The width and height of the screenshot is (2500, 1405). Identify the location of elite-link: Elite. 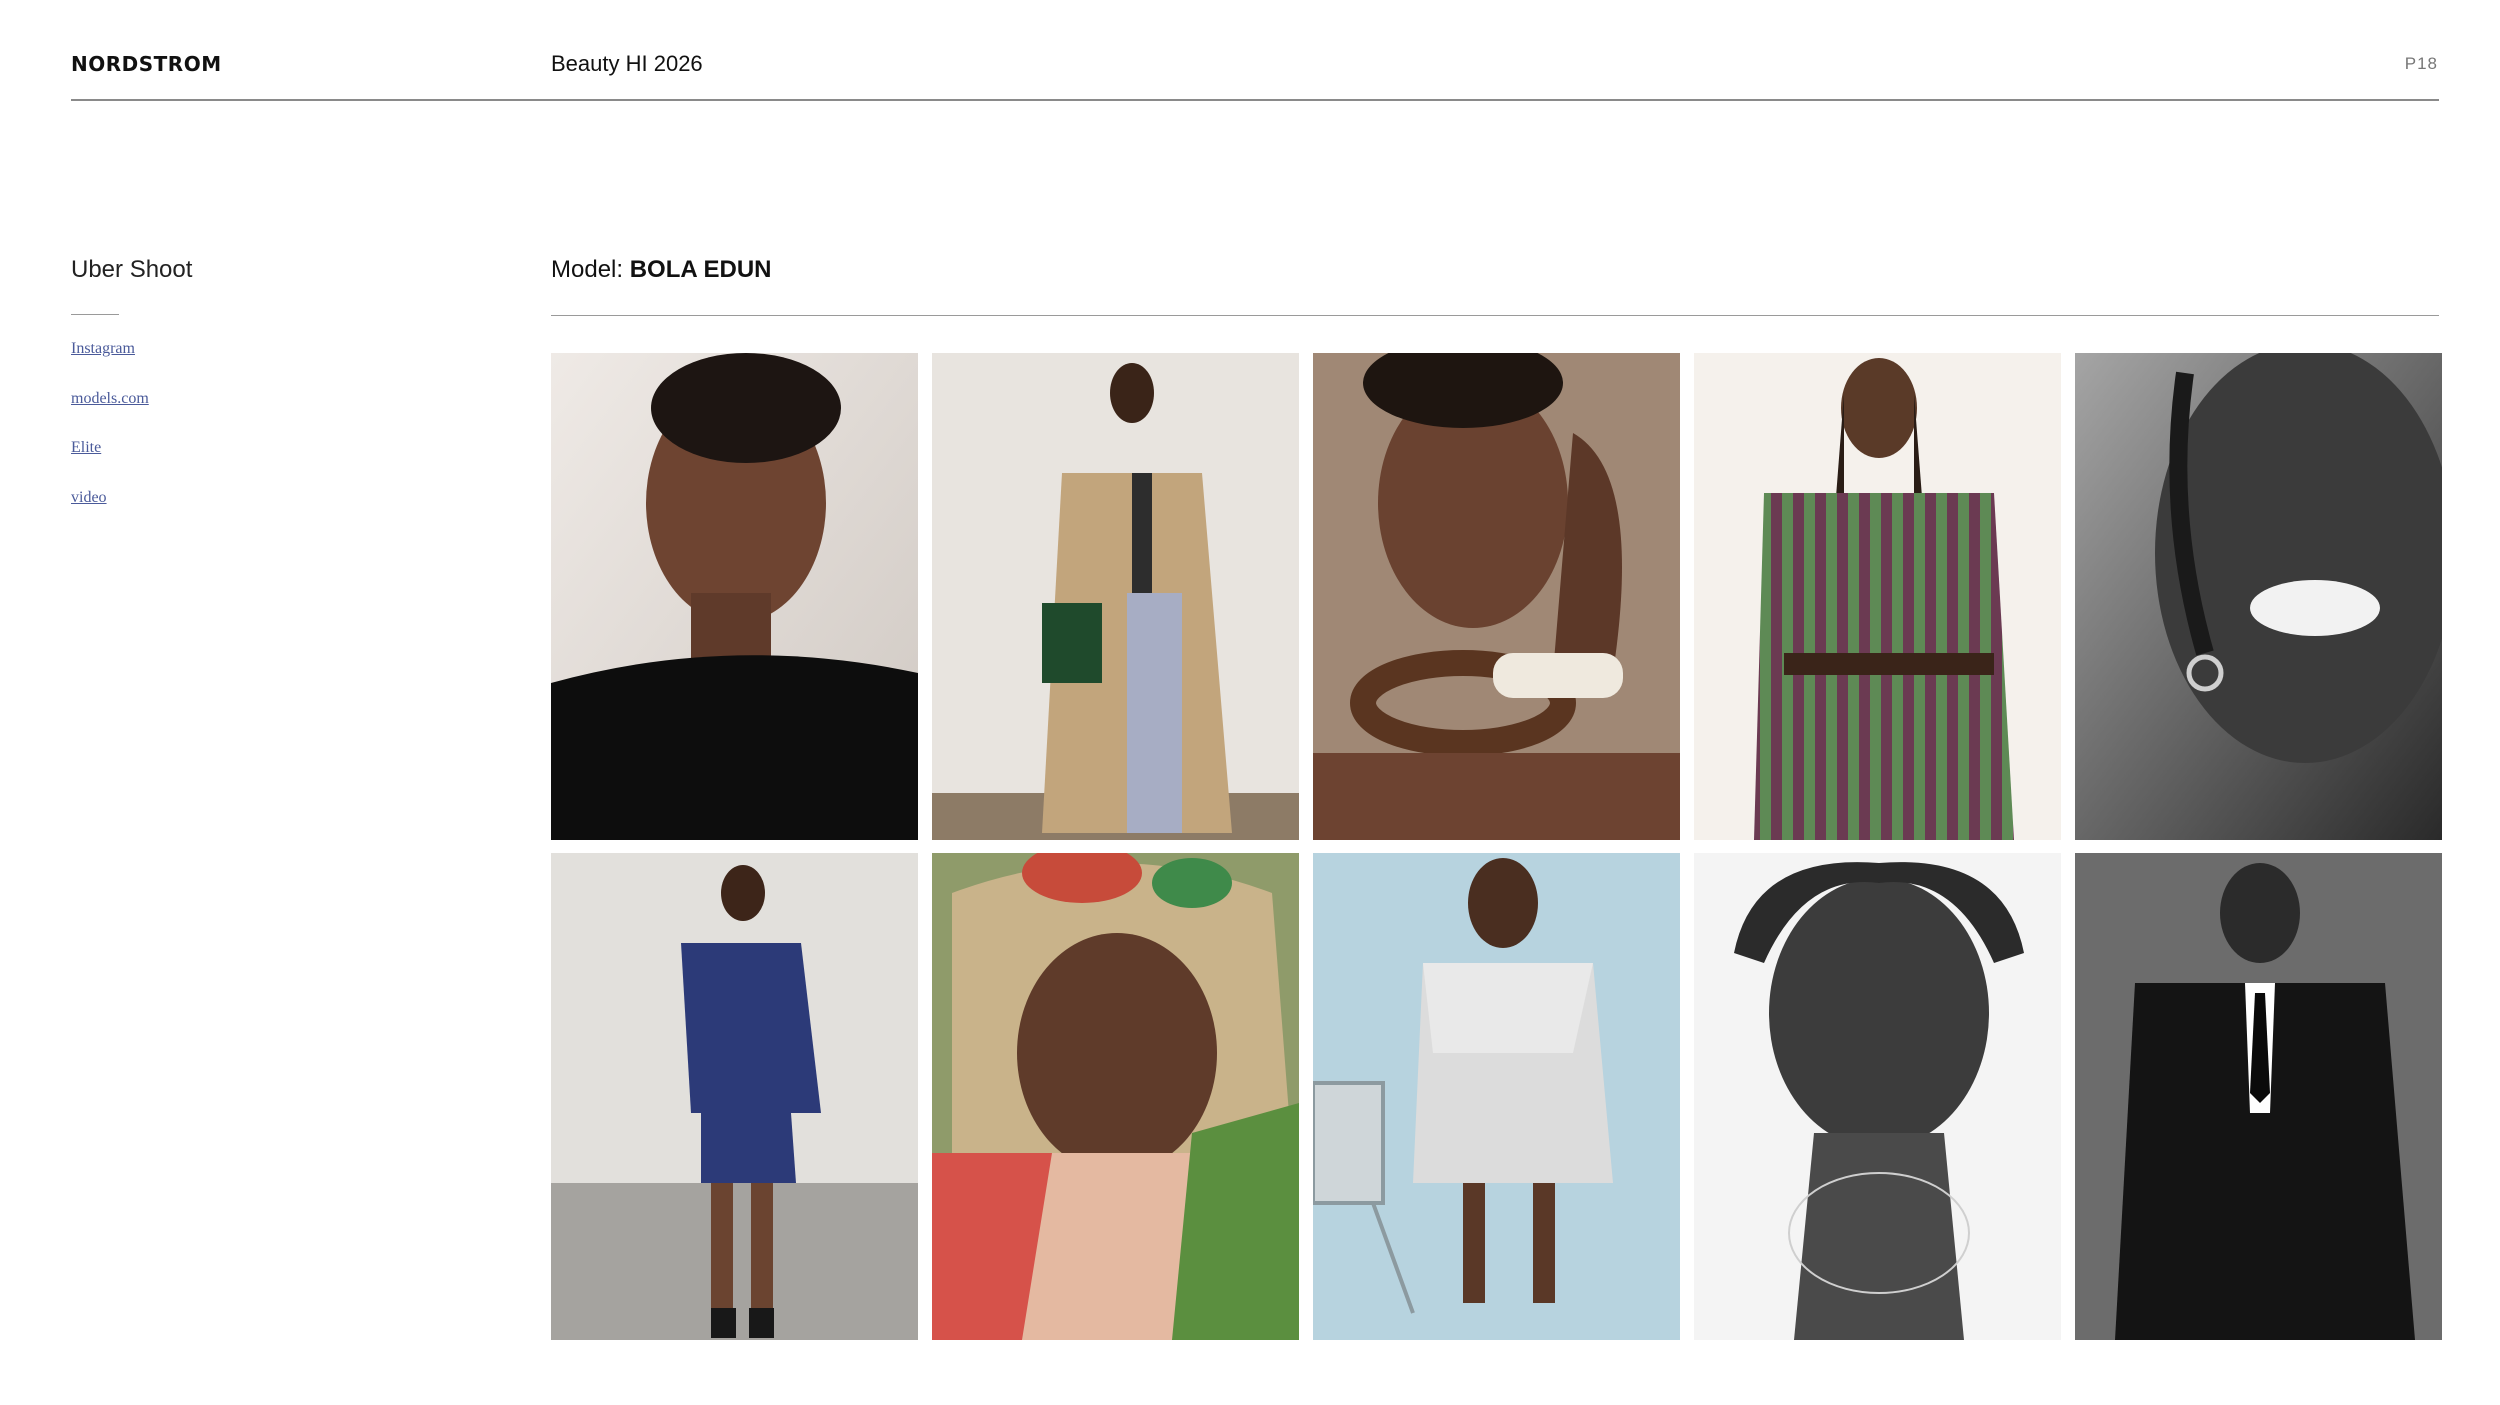
(86, 447).